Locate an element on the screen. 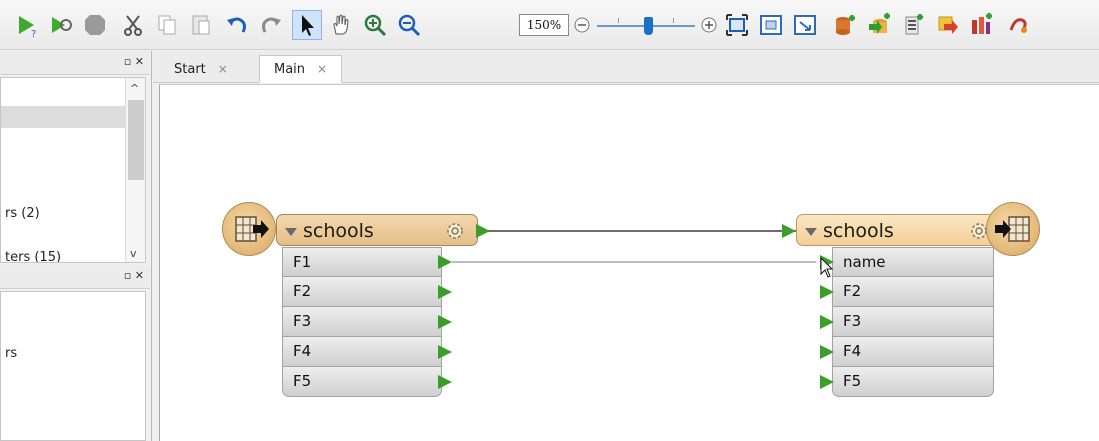 This screenshot has width=1099, height=441. reader-attribute-row: F4 is located at coordinates (362, 352).